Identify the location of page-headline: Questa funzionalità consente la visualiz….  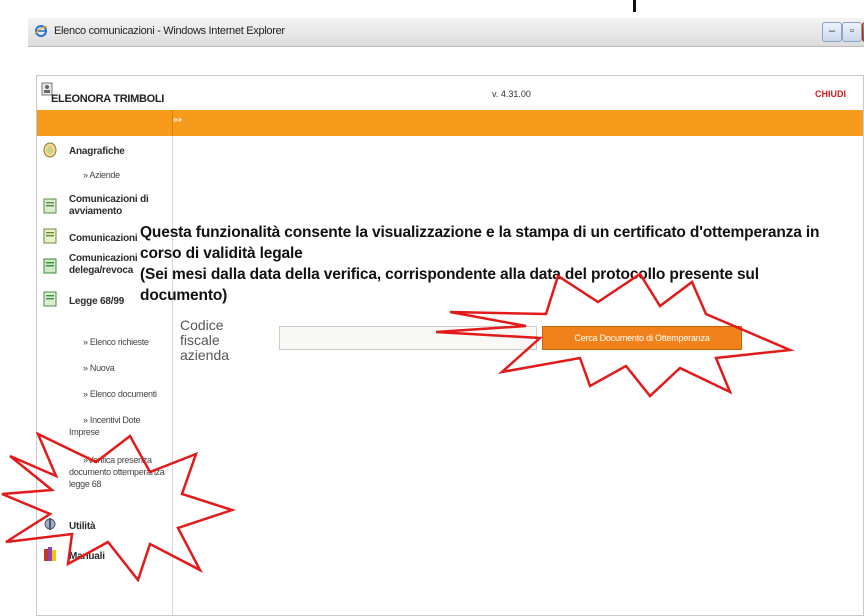
(485, 264).